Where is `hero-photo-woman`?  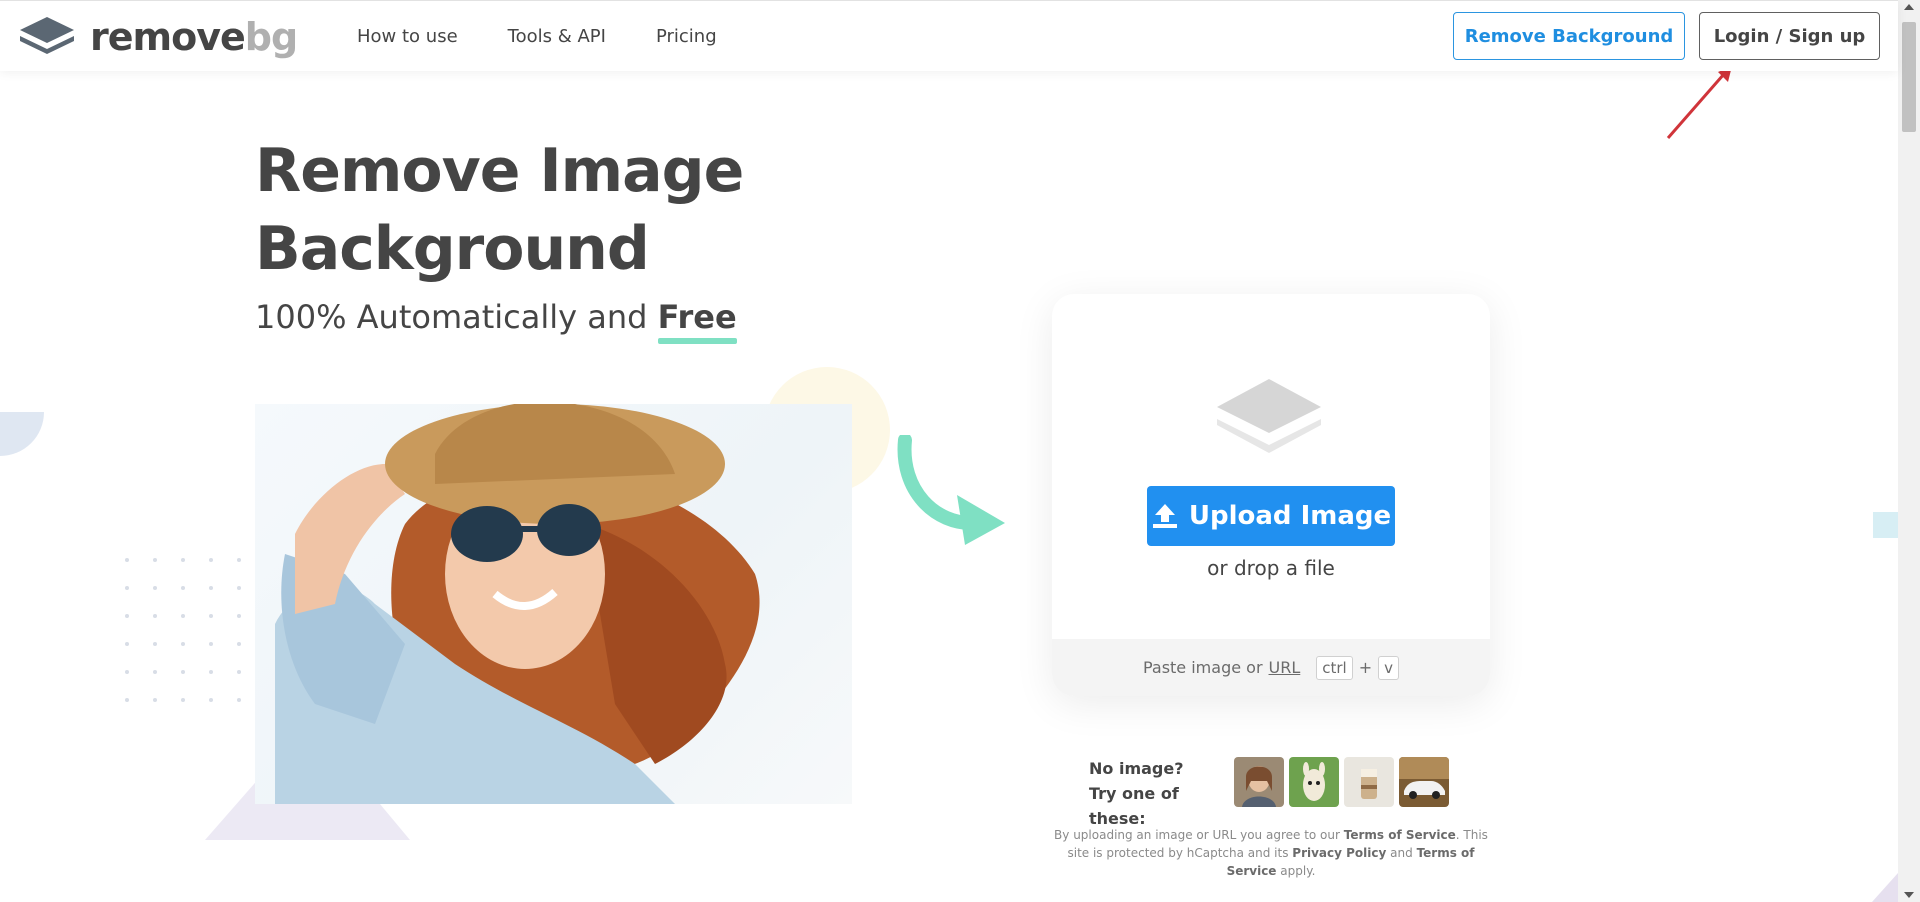
hero-photo-woman is located at coordinates (553, 604).